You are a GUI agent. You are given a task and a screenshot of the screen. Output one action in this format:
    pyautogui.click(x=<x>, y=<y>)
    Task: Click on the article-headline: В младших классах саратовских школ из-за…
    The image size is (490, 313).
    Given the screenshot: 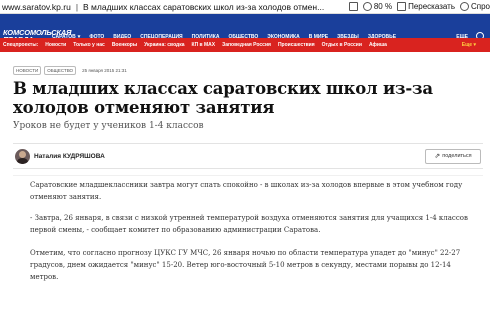 What is the action you would take?
    pyautogui.click(x=223, y=98)
    